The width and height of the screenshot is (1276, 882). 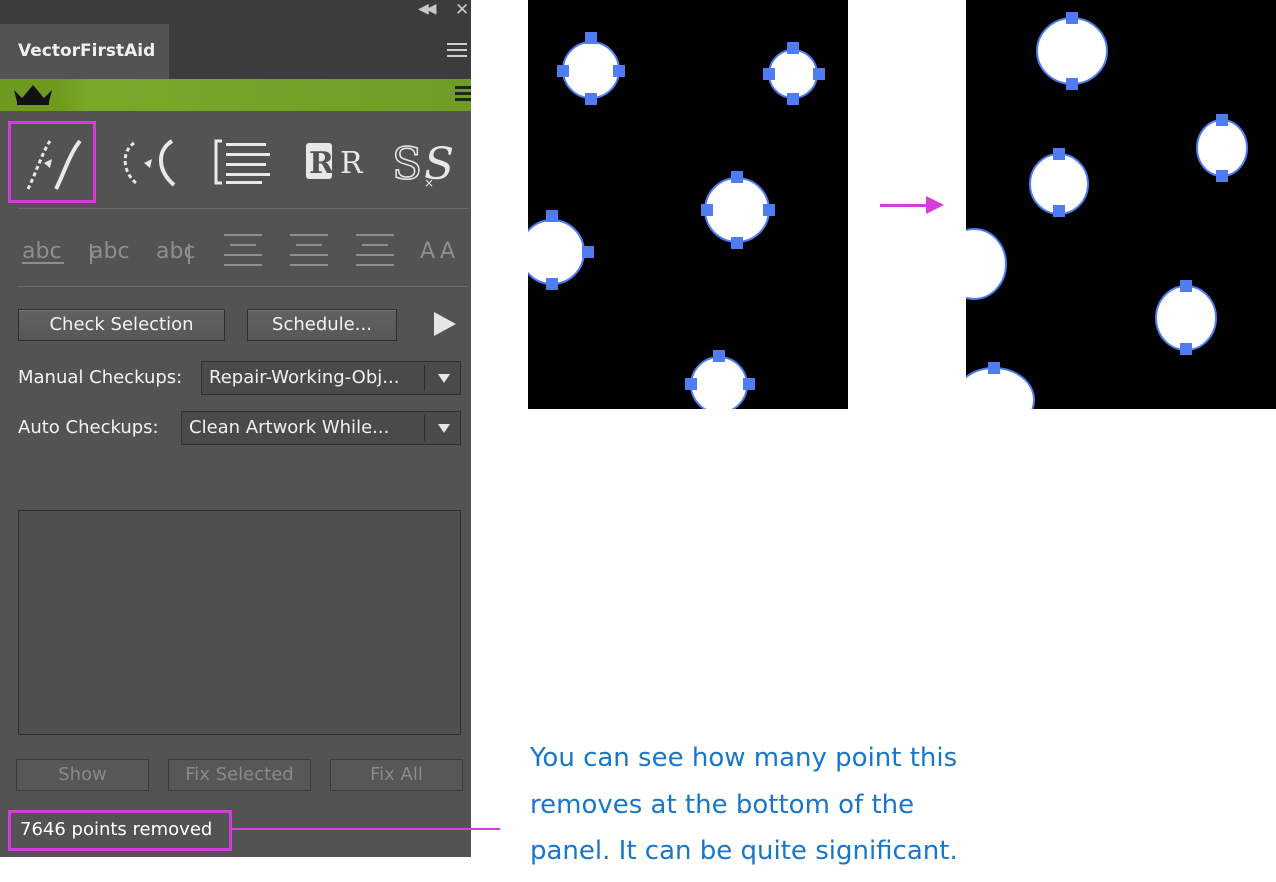 I want to click on underline-text-alt-icon: abc, so click(x=110, y=251).